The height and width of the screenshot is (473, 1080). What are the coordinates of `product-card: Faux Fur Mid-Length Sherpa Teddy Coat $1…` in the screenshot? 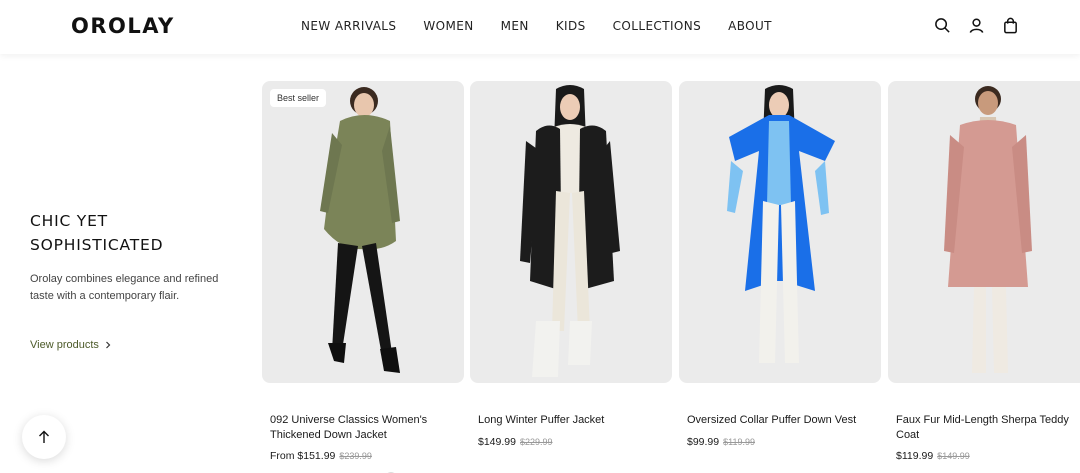 It's located at (984, 271).